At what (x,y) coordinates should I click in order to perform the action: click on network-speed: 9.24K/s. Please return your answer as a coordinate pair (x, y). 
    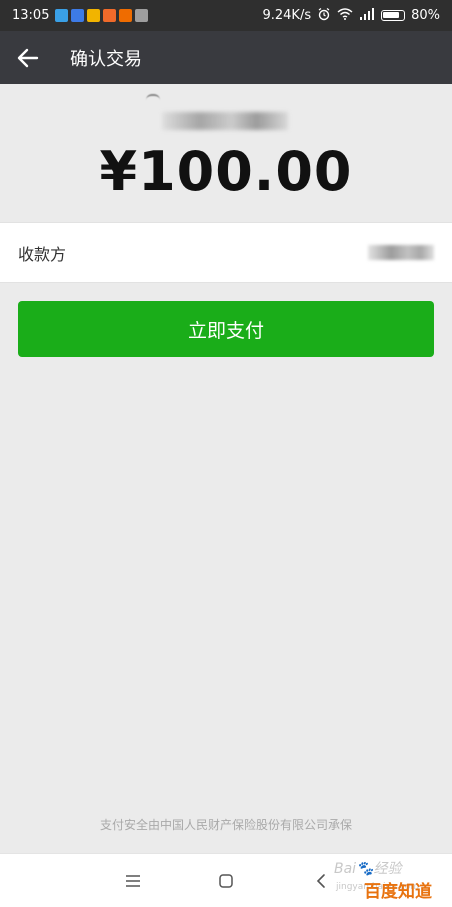
    Looking at the image, I should click on (287, 15).